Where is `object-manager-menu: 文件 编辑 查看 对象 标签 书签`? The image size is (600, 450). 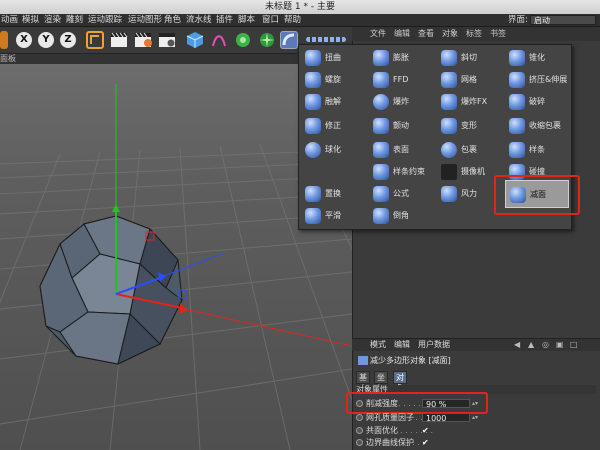 object-manager-menu: 文件 编辑 查看 对象 标签 书签 is located at coordinates (476, 34).